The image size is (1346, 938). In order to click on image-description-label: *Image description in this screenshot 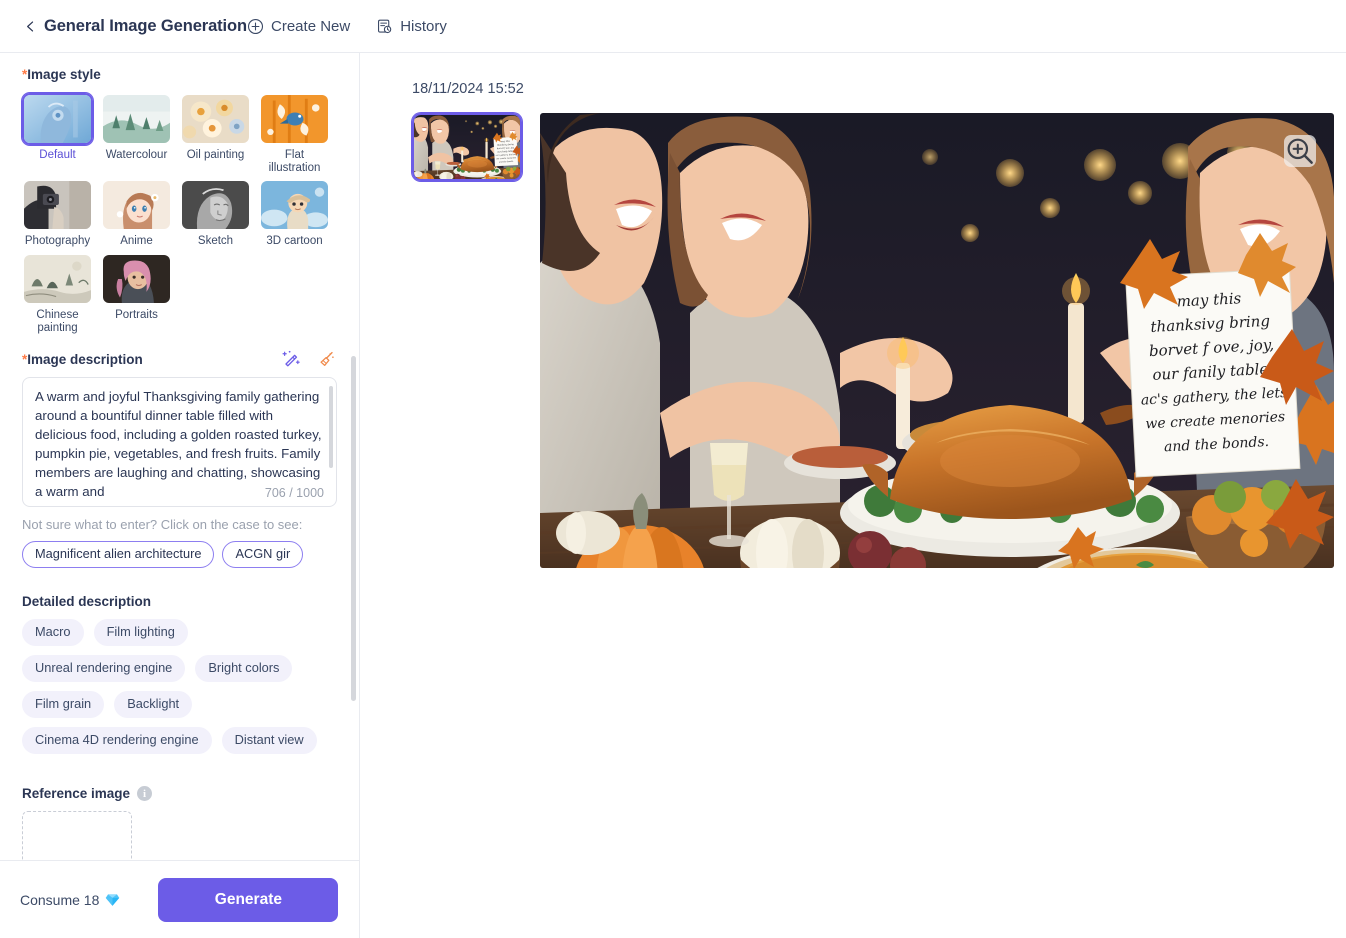, I will do `click(82, 359)`.